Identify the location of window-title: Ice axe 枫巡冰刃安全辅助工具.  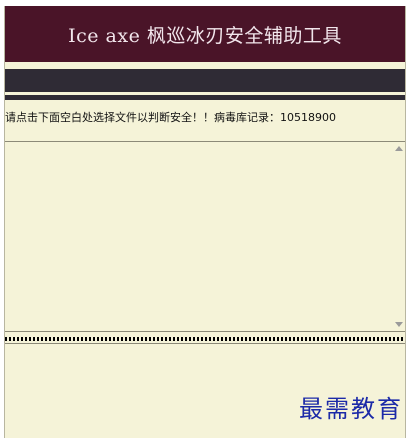
(205, 35).